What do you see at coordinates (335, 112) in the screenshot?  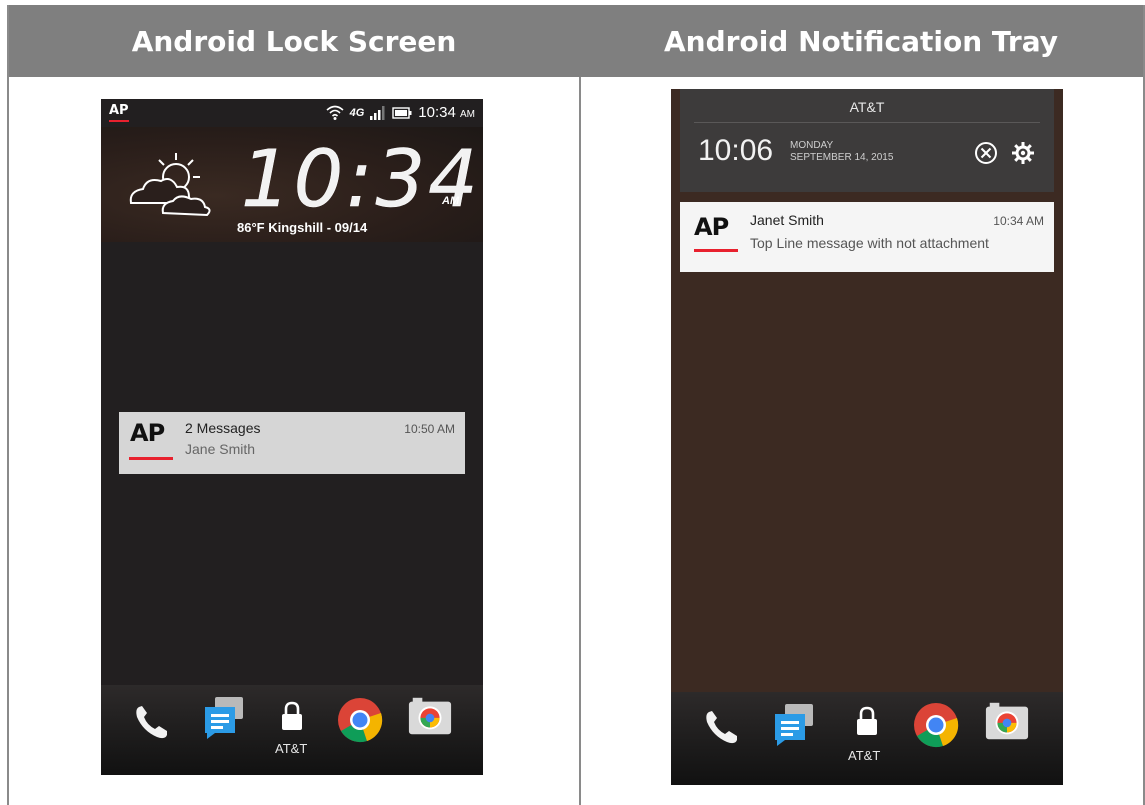 I see `wifi-icon` at bounding box center [335, 112].